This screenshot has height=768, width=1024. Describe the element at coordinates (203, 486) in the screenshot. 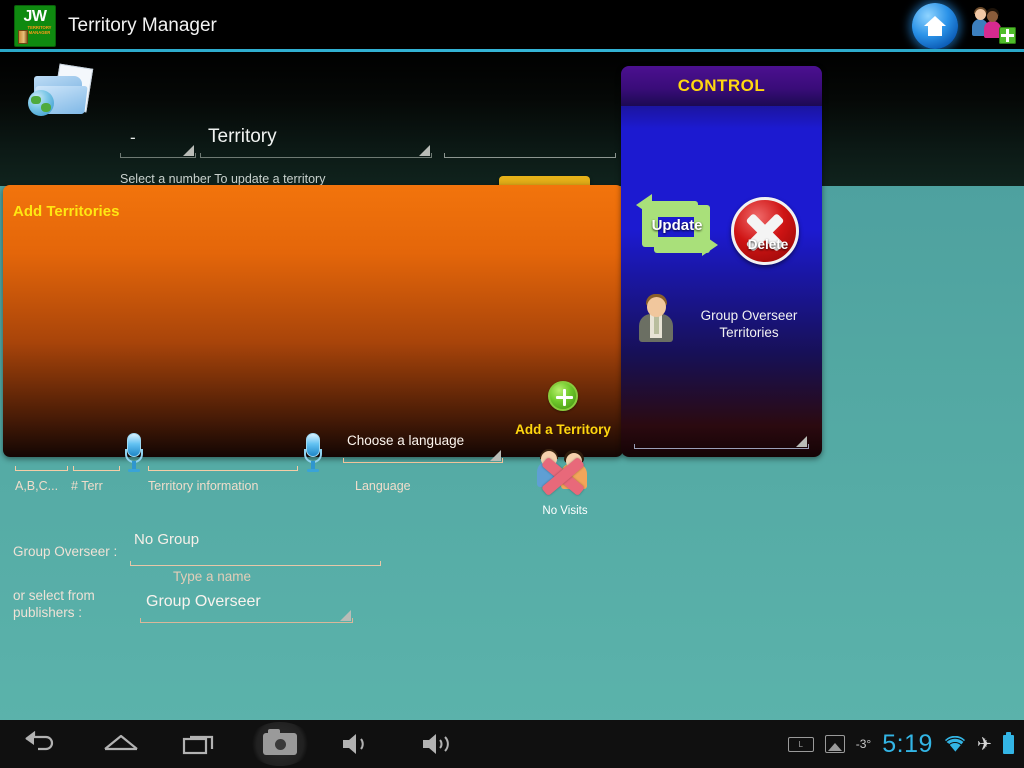

I see `territory-information-label: Territory information` at that location.